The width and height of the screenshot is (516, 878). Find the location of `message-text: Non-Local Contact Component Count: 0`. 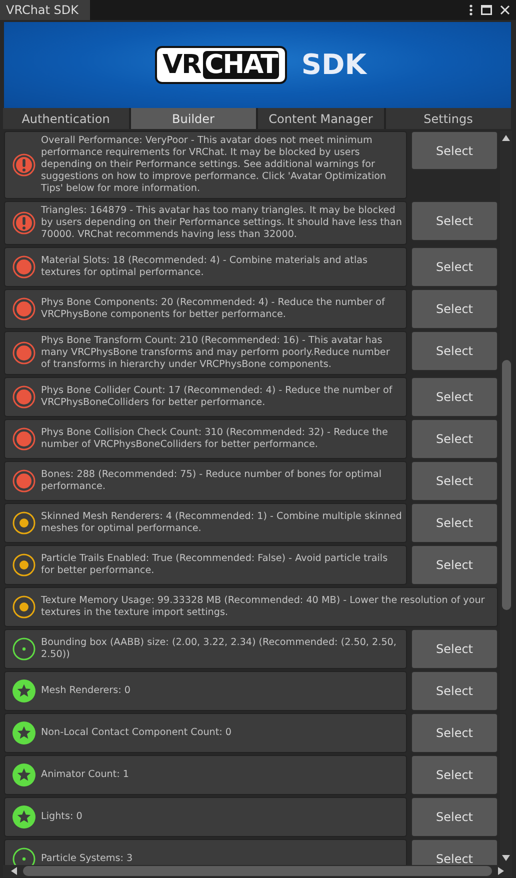

message-text: Non-Local Contact Component Count: 0 is located at coordinates (136, 733).